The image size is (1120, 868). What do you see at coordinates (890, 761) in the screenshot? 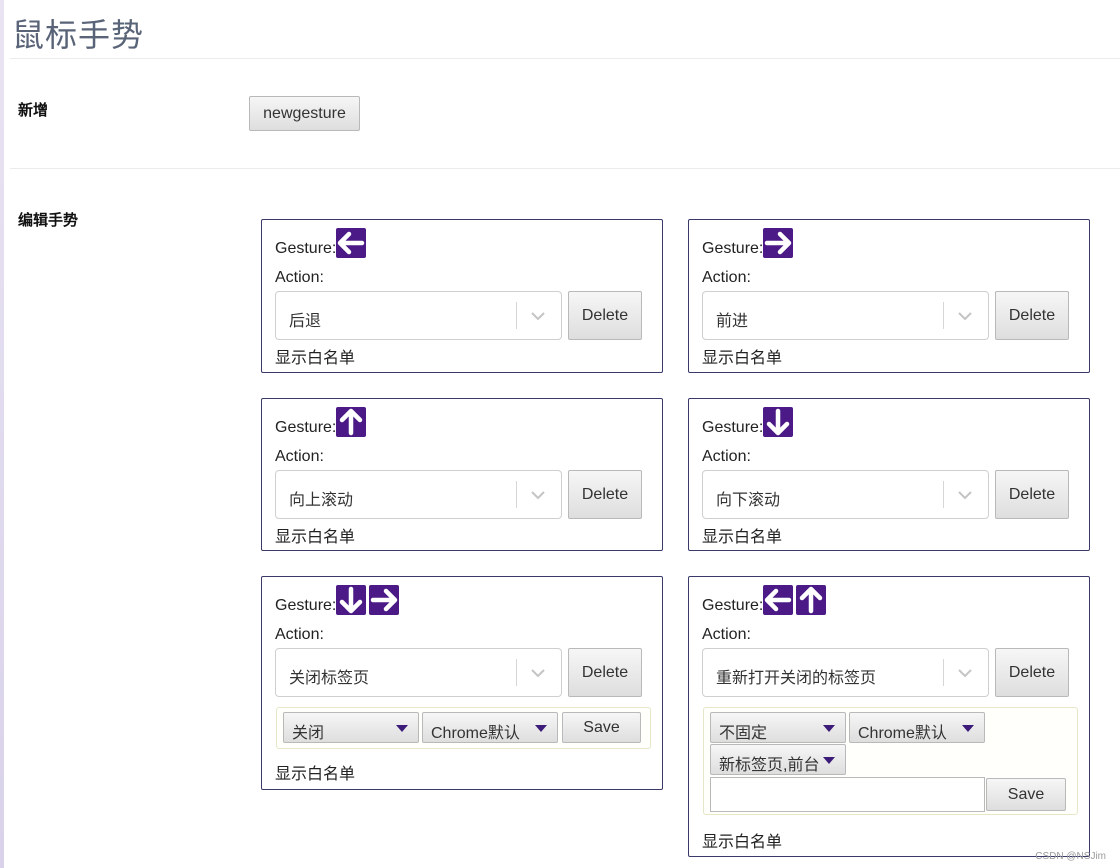
I see `action-options-panel: 不固定 Chrome默认 新标签页,前台 Save` at bounding box center [890, 761].